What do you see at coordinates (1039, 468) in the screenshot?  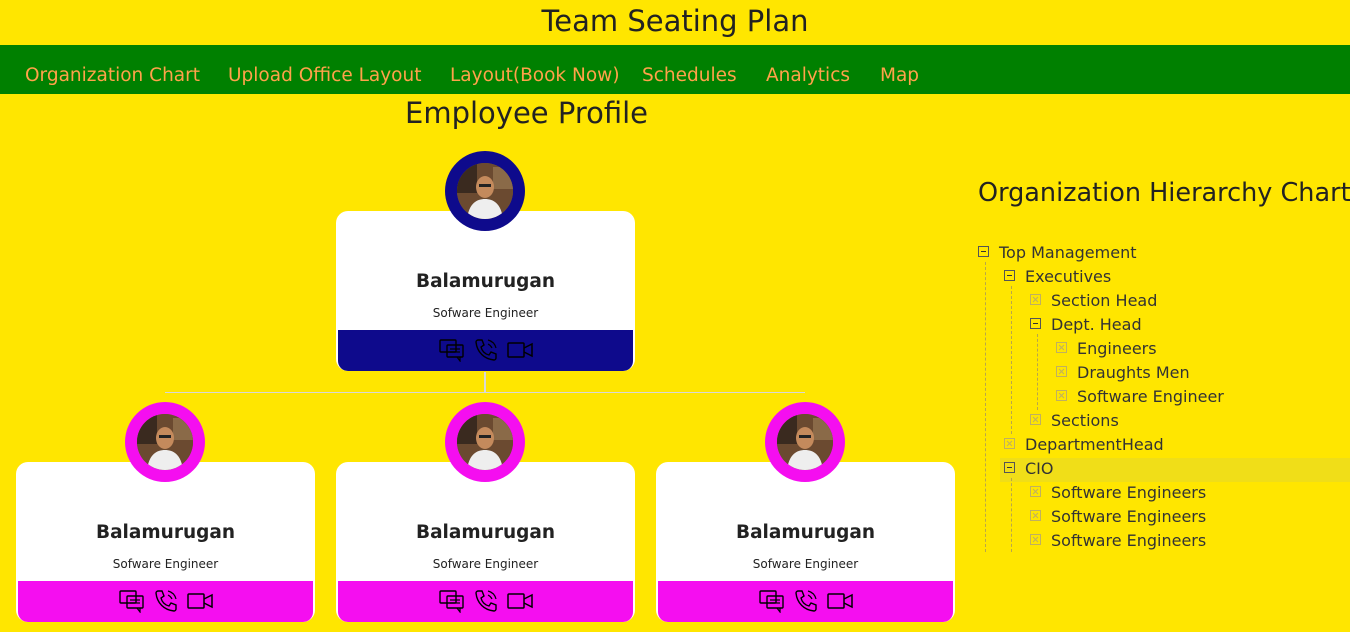 I see `tree-node-label: CIO` at bounding box center [1039, 468].